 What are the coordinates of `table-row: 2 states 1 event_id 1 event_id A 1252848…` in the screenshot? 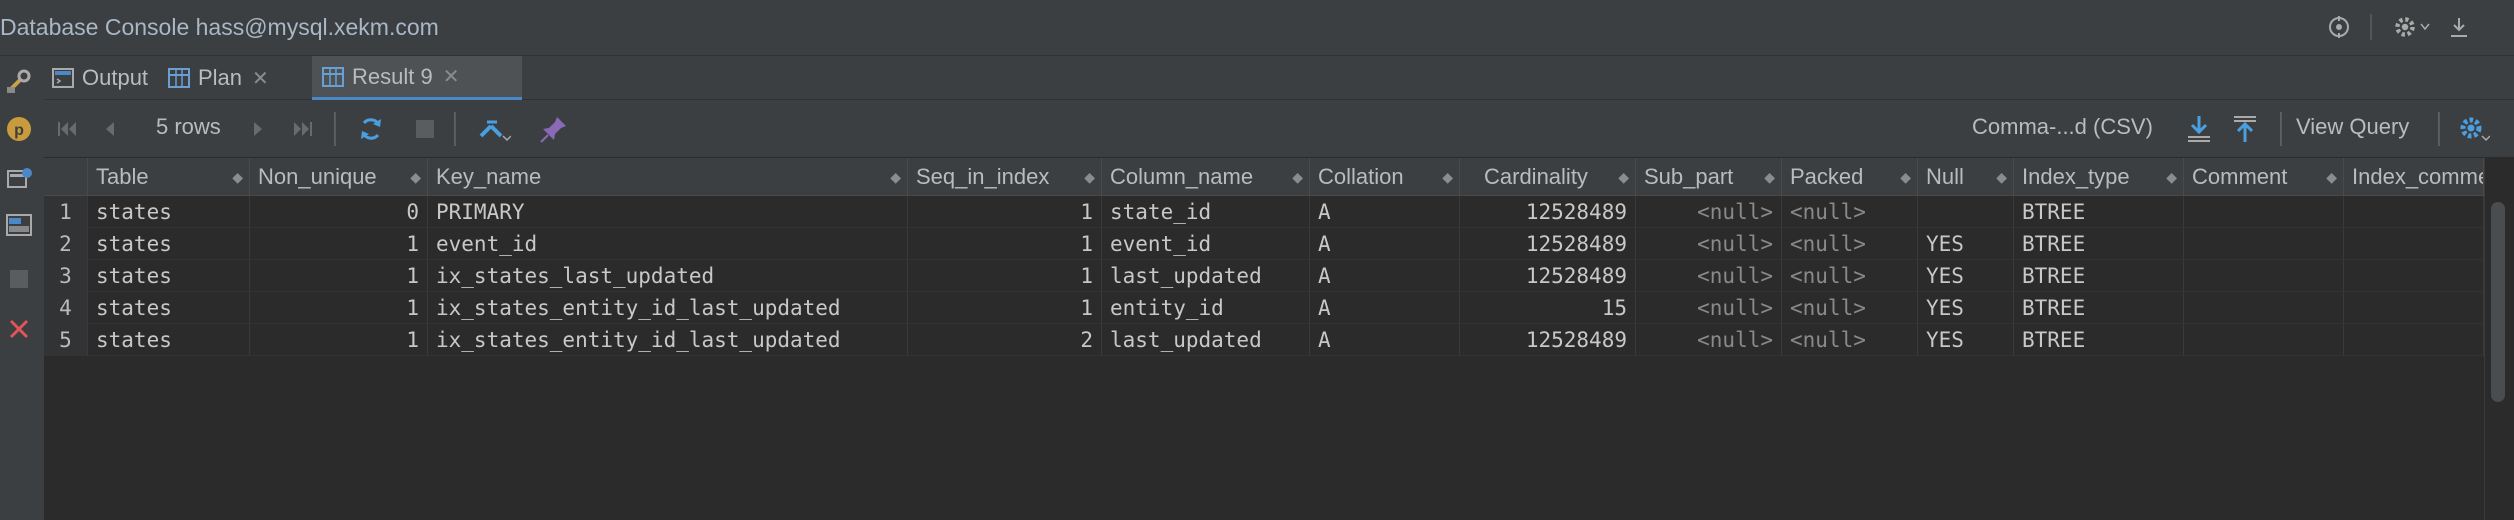 It's located at (1264, 244).